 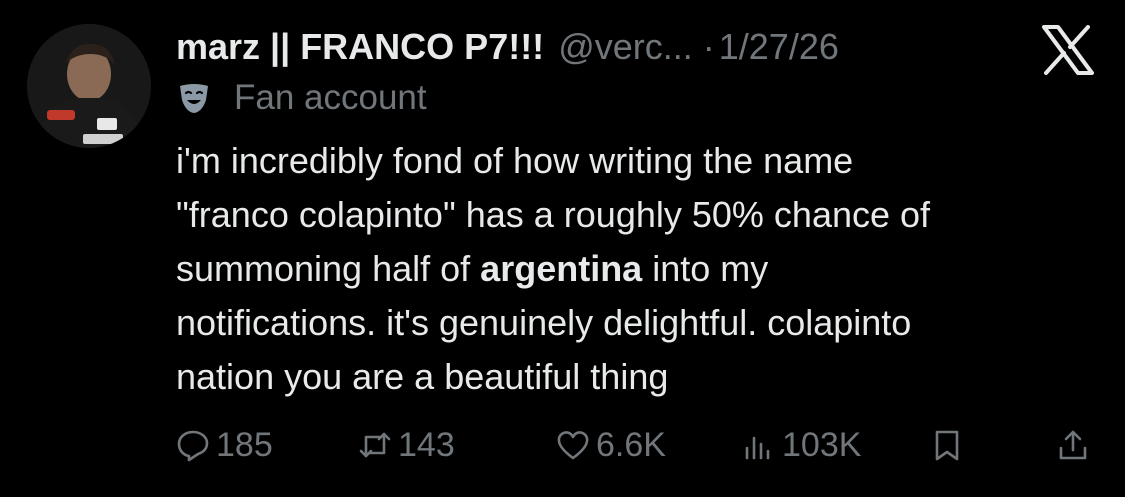 What do you see at coordinates (710, 268) in the screenshot?
I see `post-line-3-end: into my` at bounding box center [710, 268].